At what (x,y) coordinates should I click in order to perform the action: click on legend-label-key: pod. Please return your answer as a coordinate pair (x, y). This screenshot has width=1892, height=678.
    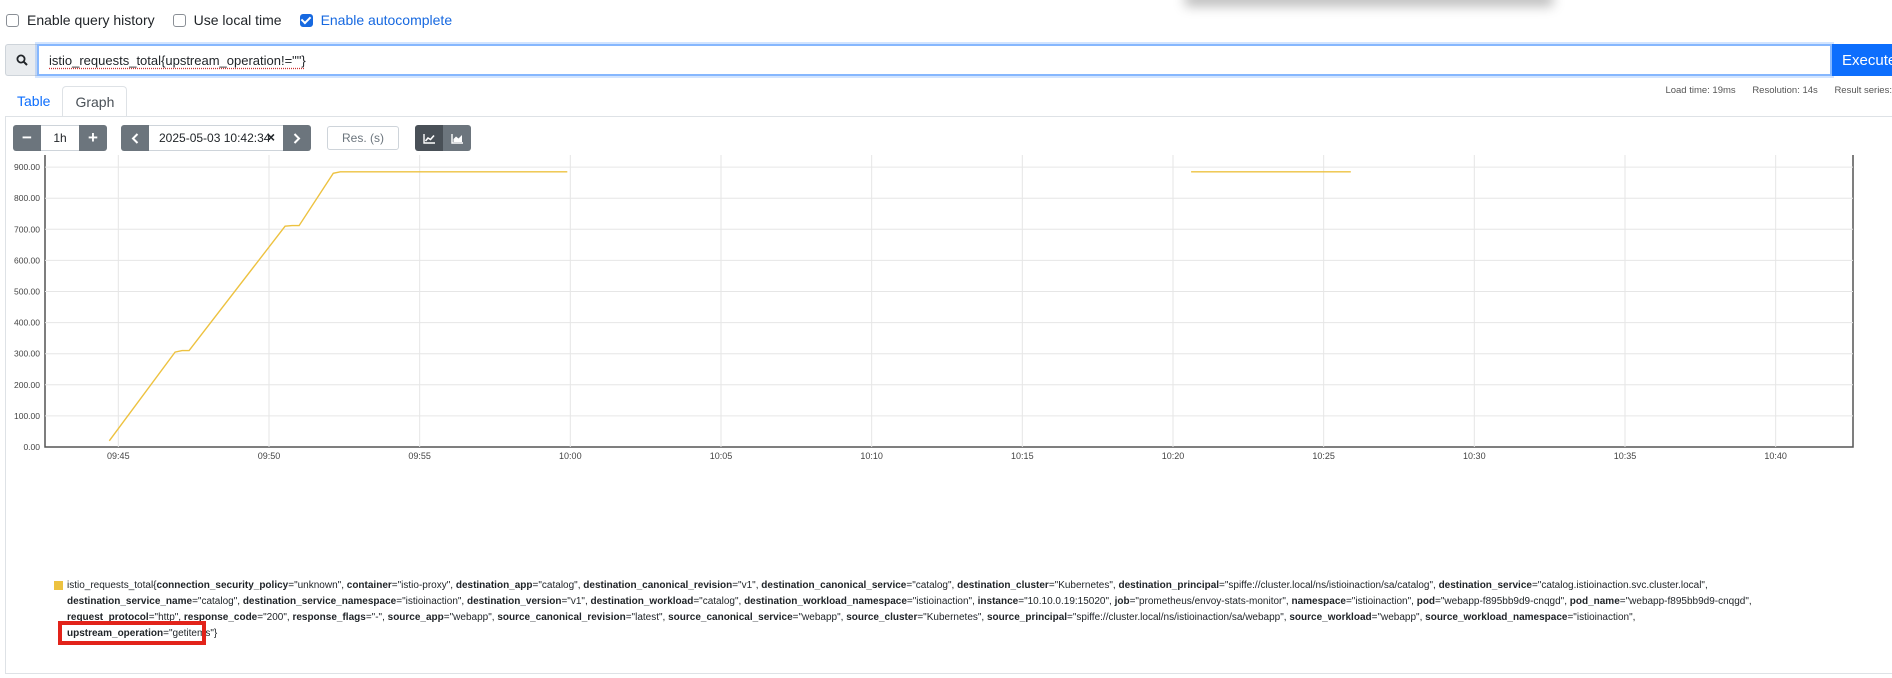
    Looking at the image, I should click on (1426, 601).